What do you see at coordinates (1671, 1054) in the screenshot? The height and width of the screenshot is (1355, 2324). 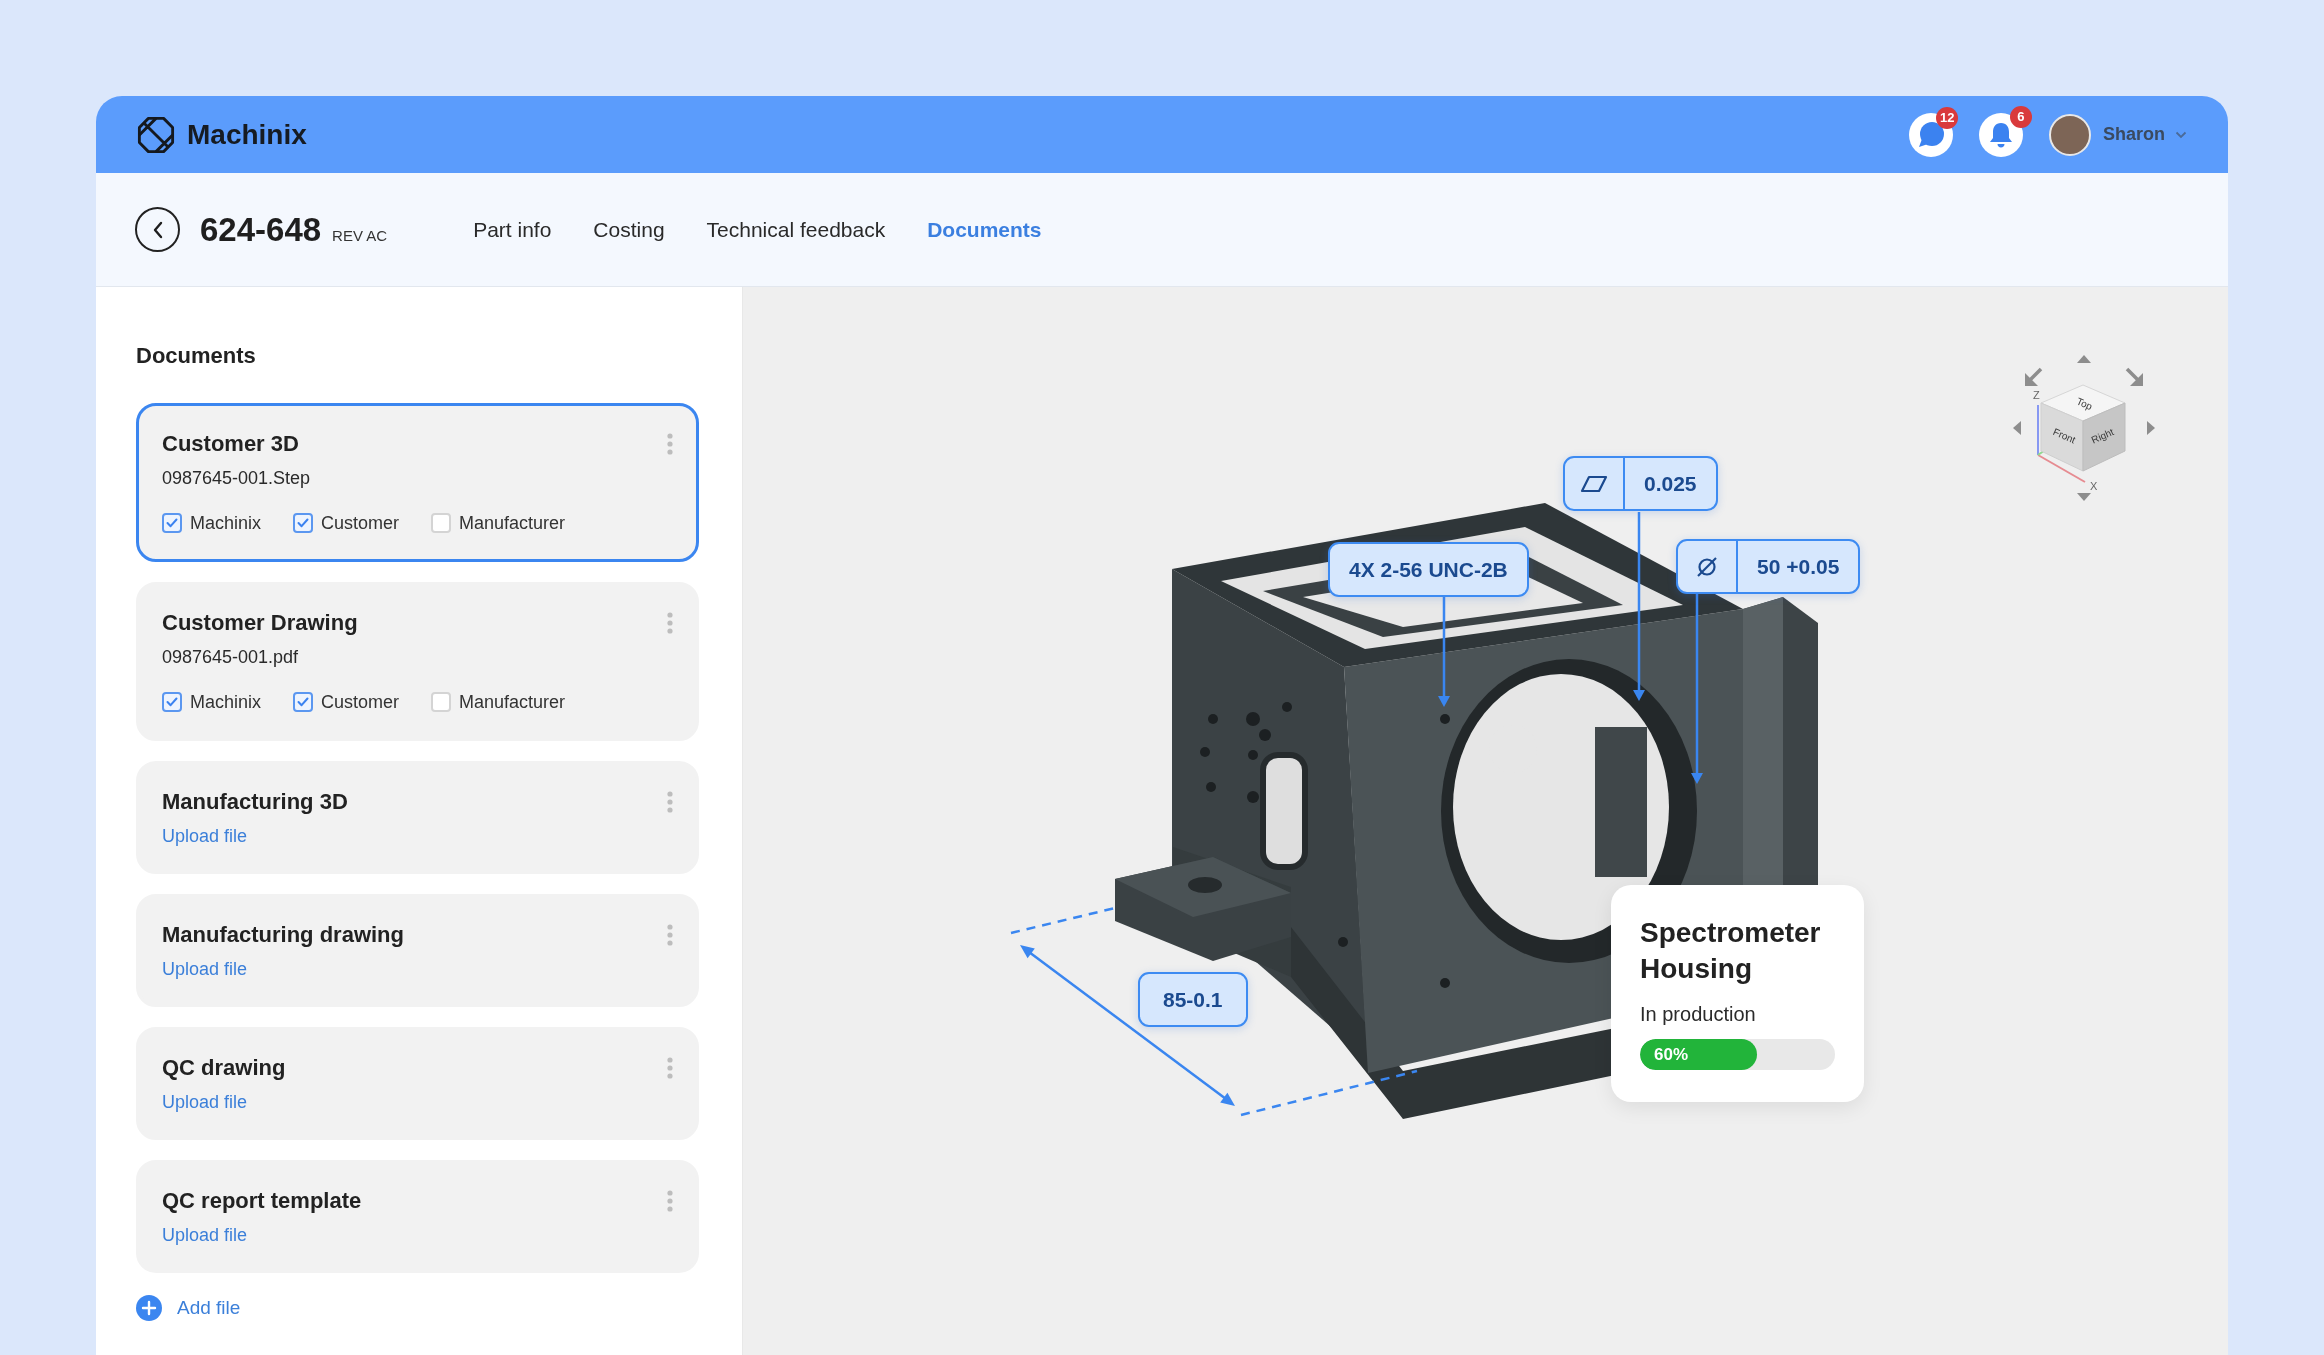 I see `progress-label: 60%` at bounding box center [1671, 1054].